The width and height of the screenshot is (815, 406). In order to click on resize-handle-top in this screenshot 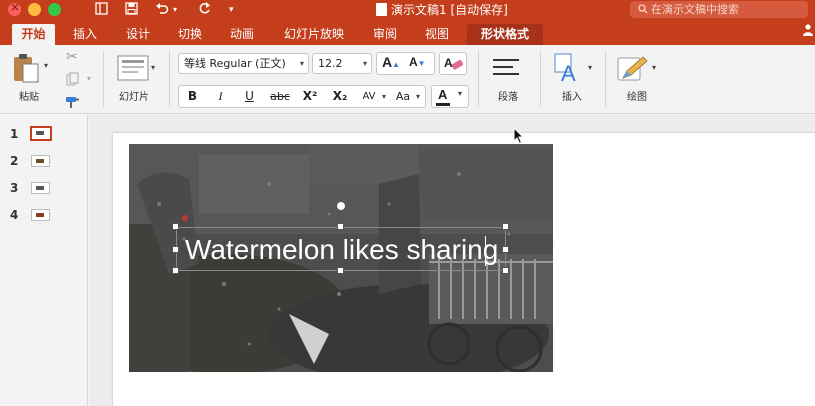, I will do `click(340, 226)`.